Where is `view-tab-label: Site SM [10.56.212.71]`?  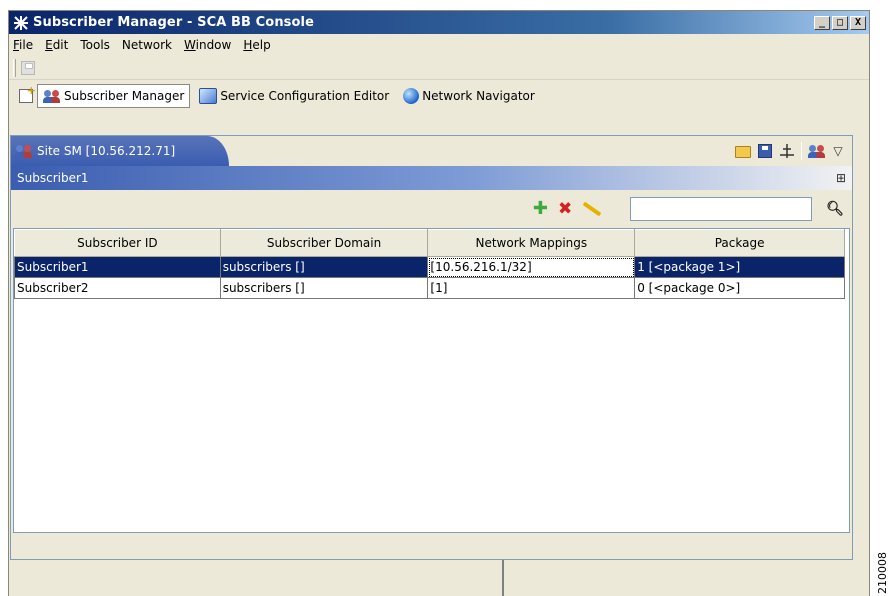
view-tab-label: Site SM [10.56.212.71] is located at coordinates (106, 151).